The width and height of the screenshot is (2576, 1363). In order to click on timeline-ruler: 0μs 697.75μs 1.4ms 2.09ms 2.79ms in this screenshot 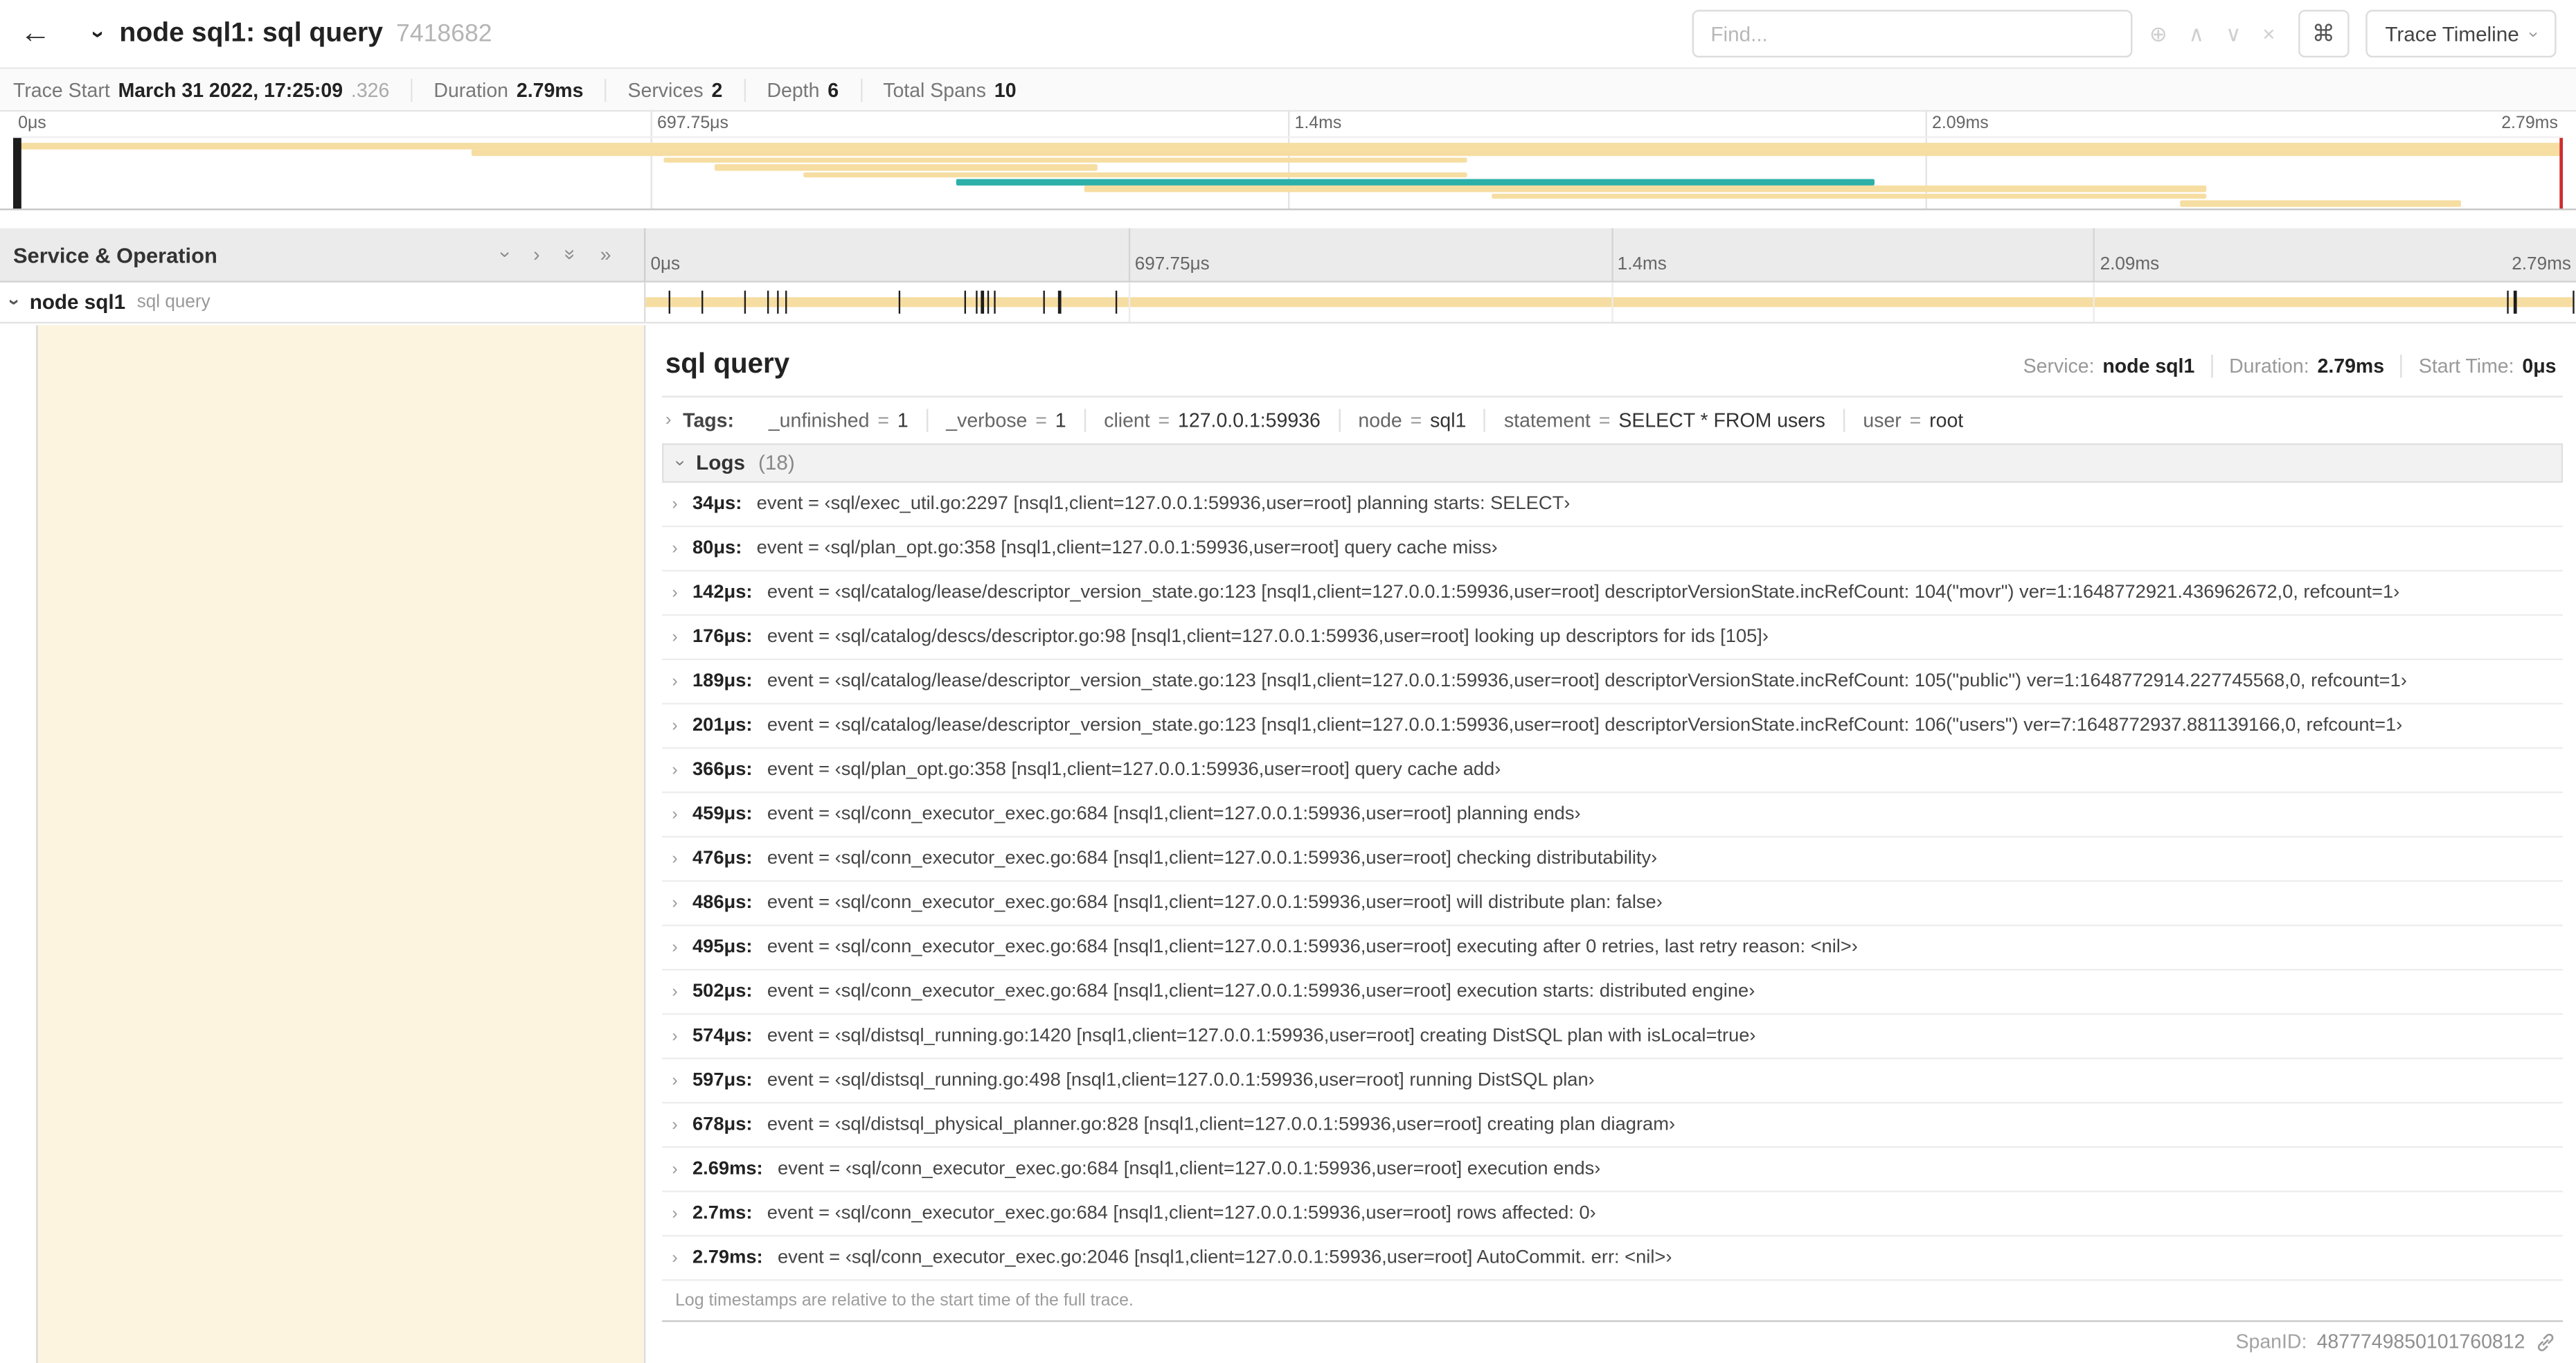, I will do `click(1611, 254)`.